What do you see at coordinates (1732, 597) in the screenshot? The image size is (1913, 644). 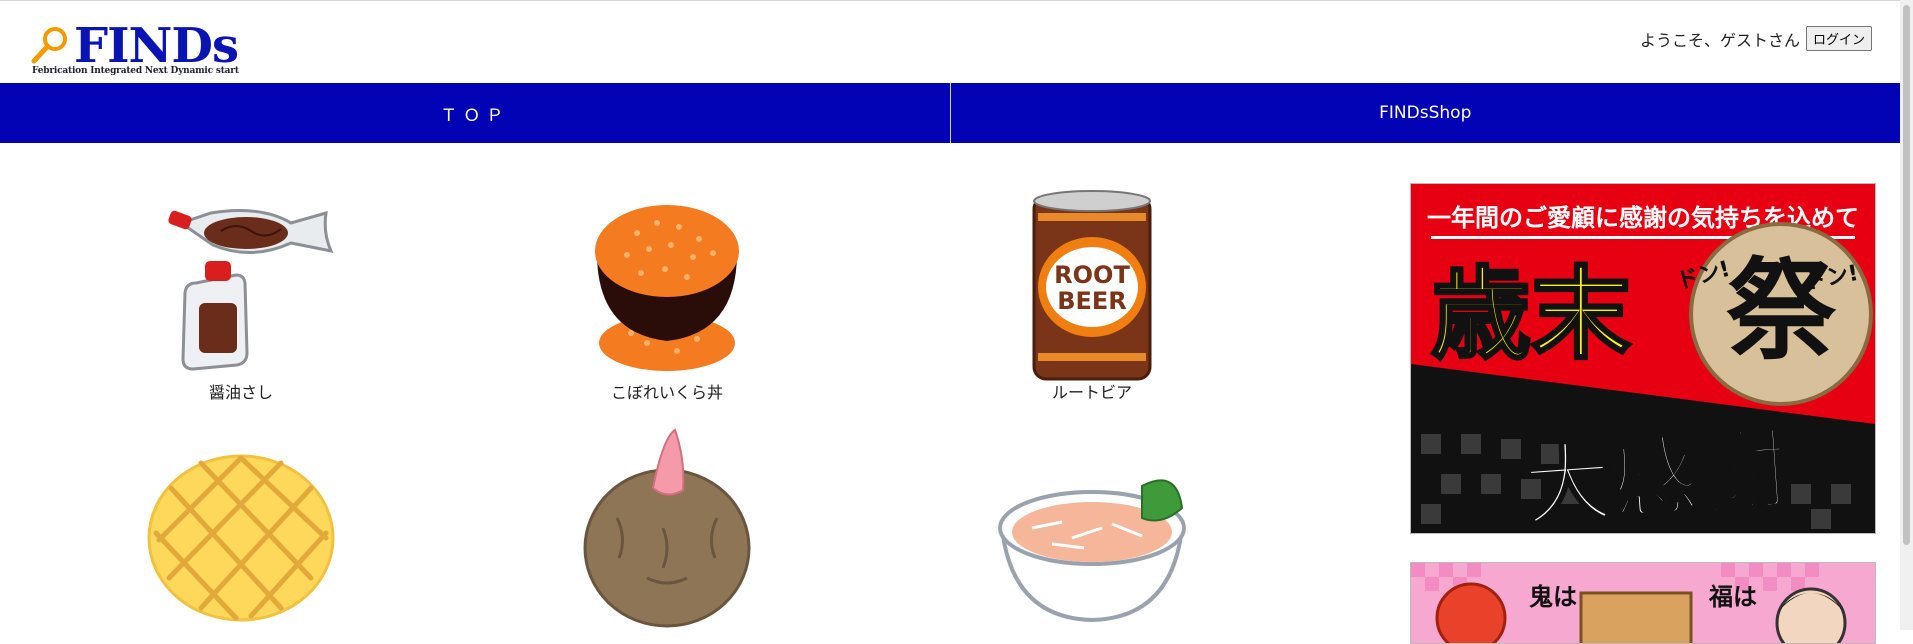 I see `banner2-text-right: 福は` at bounding box center [1732, 597].